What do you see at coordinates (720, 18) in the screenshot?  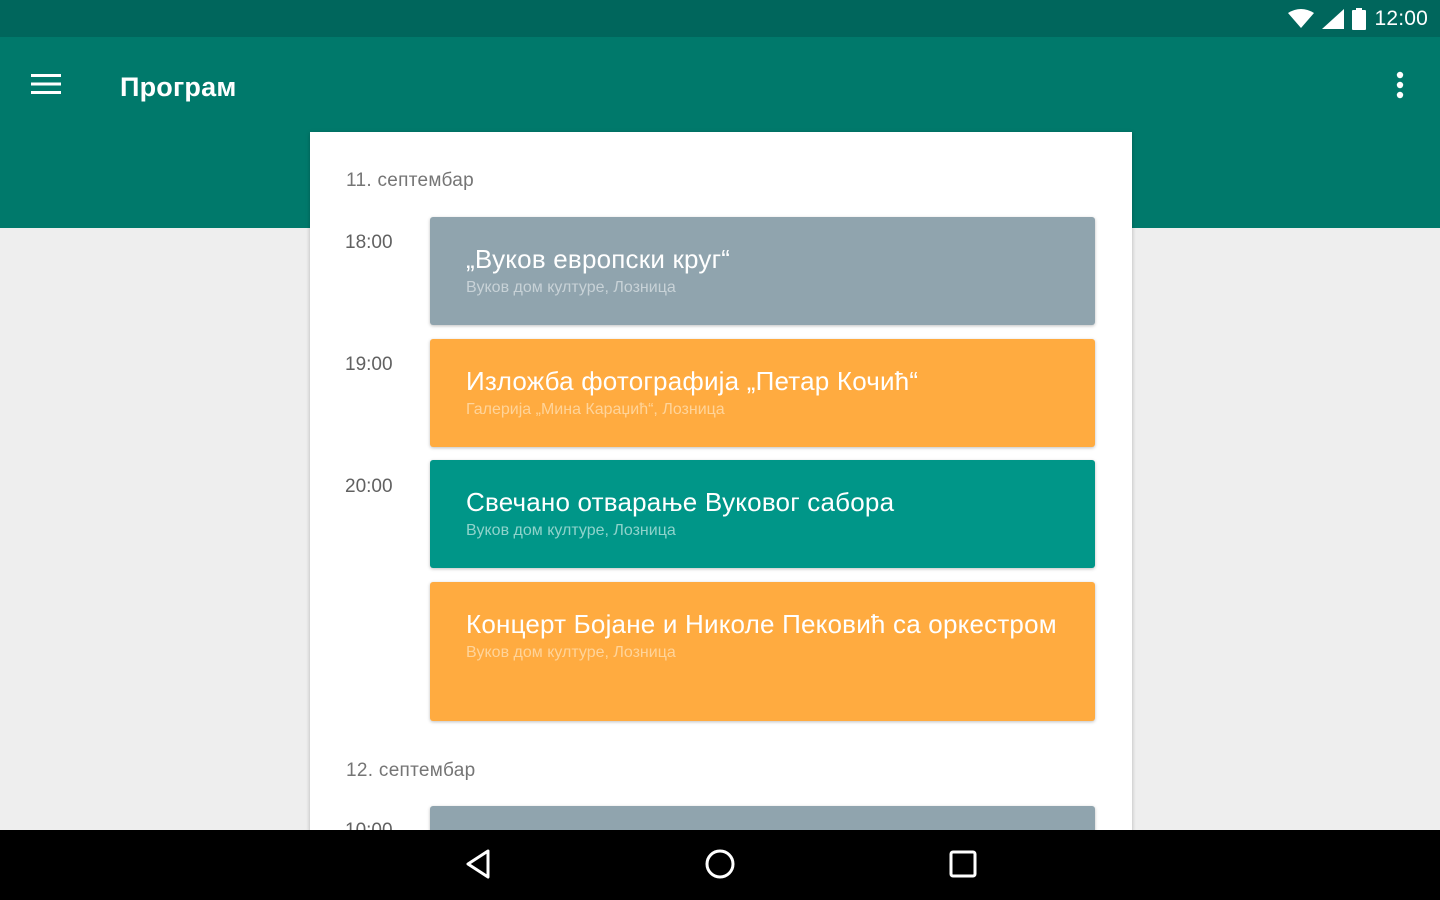 I see `status-bar: 12:00` at bounding box center [720, 18].